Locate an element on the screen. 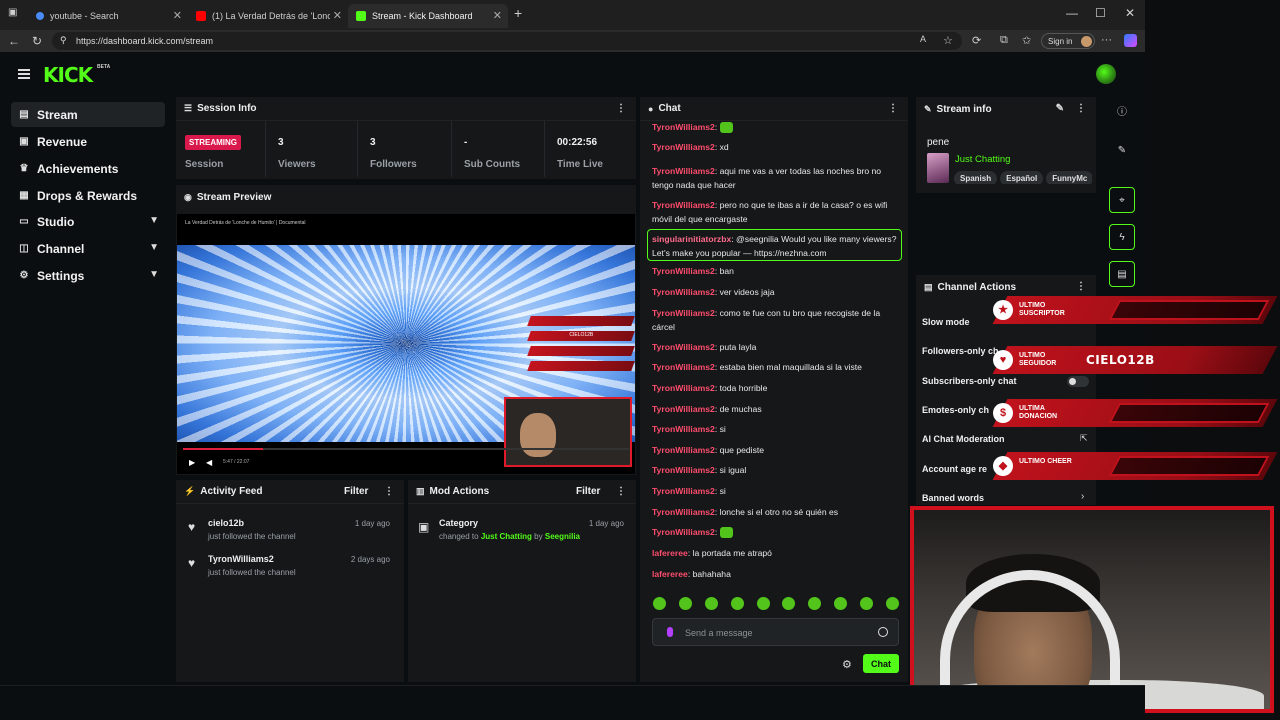 The width and height of the screenshot is (1280, 720). category-link: Just Chatting is located at coordinates (506, 536).